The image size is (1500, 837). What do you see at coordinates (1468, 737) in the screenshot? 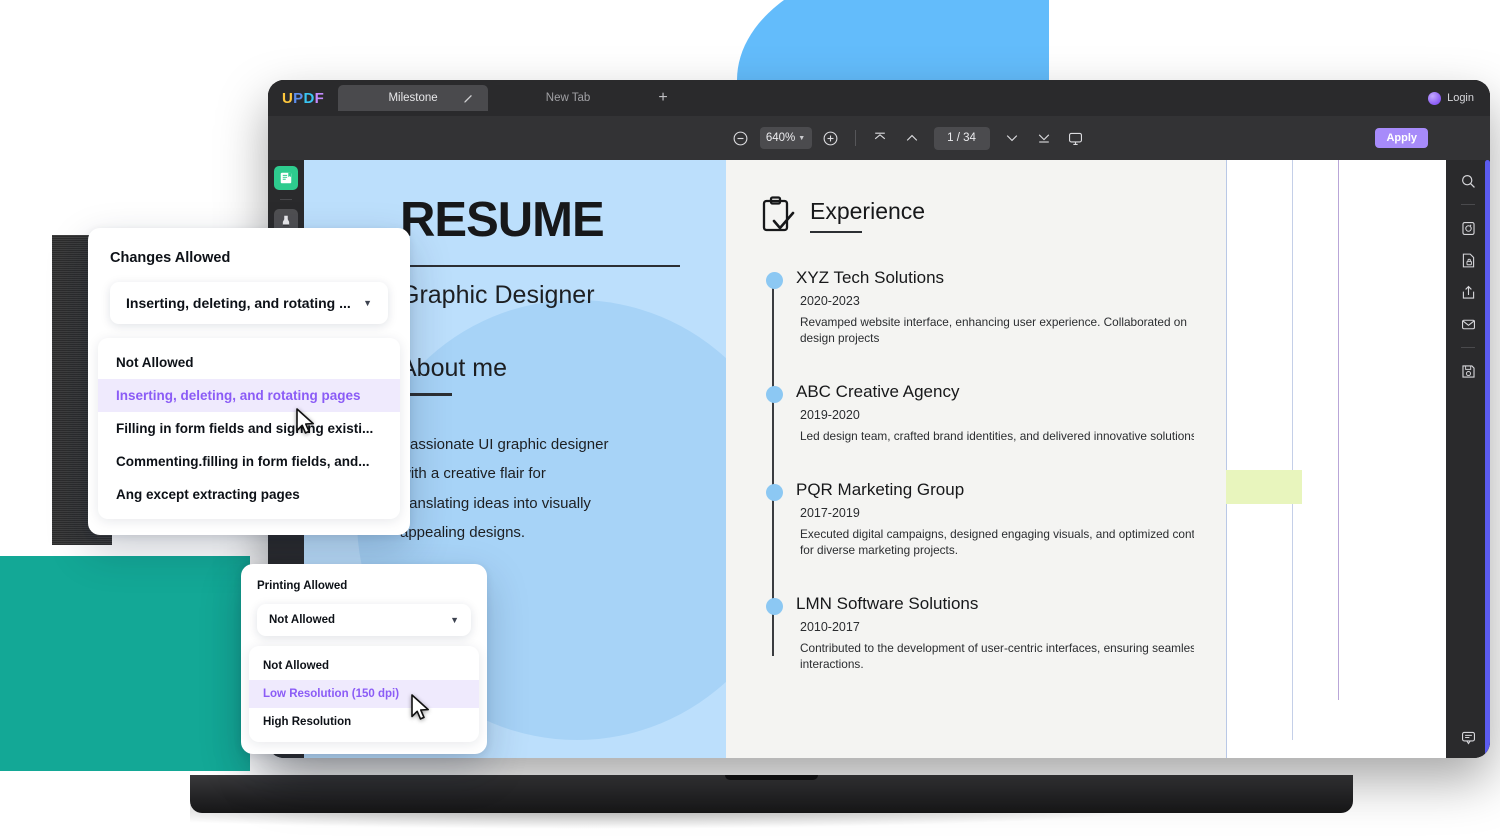
I see `comment-icon` at bounding box center [1468, 737].